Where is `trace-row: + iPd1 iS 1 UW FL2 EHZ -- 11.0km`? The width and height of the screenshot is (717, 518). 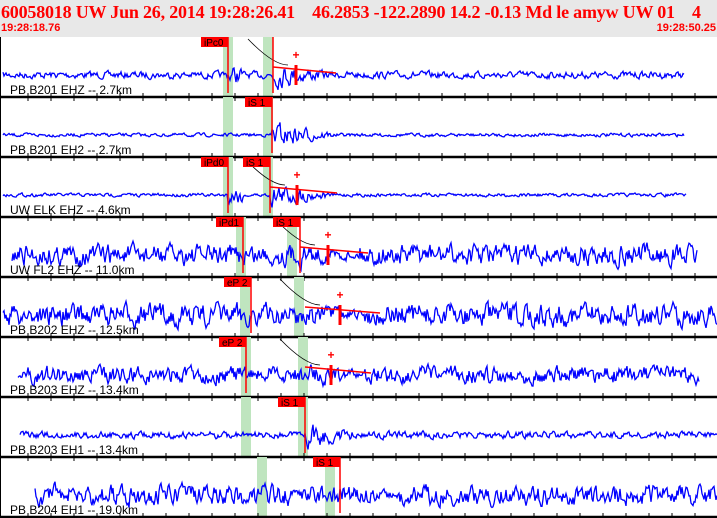 trace-row: + iPd1 iS 1 UW FL2 EHZ -- 11.0km is located at coordinates (358, 249).